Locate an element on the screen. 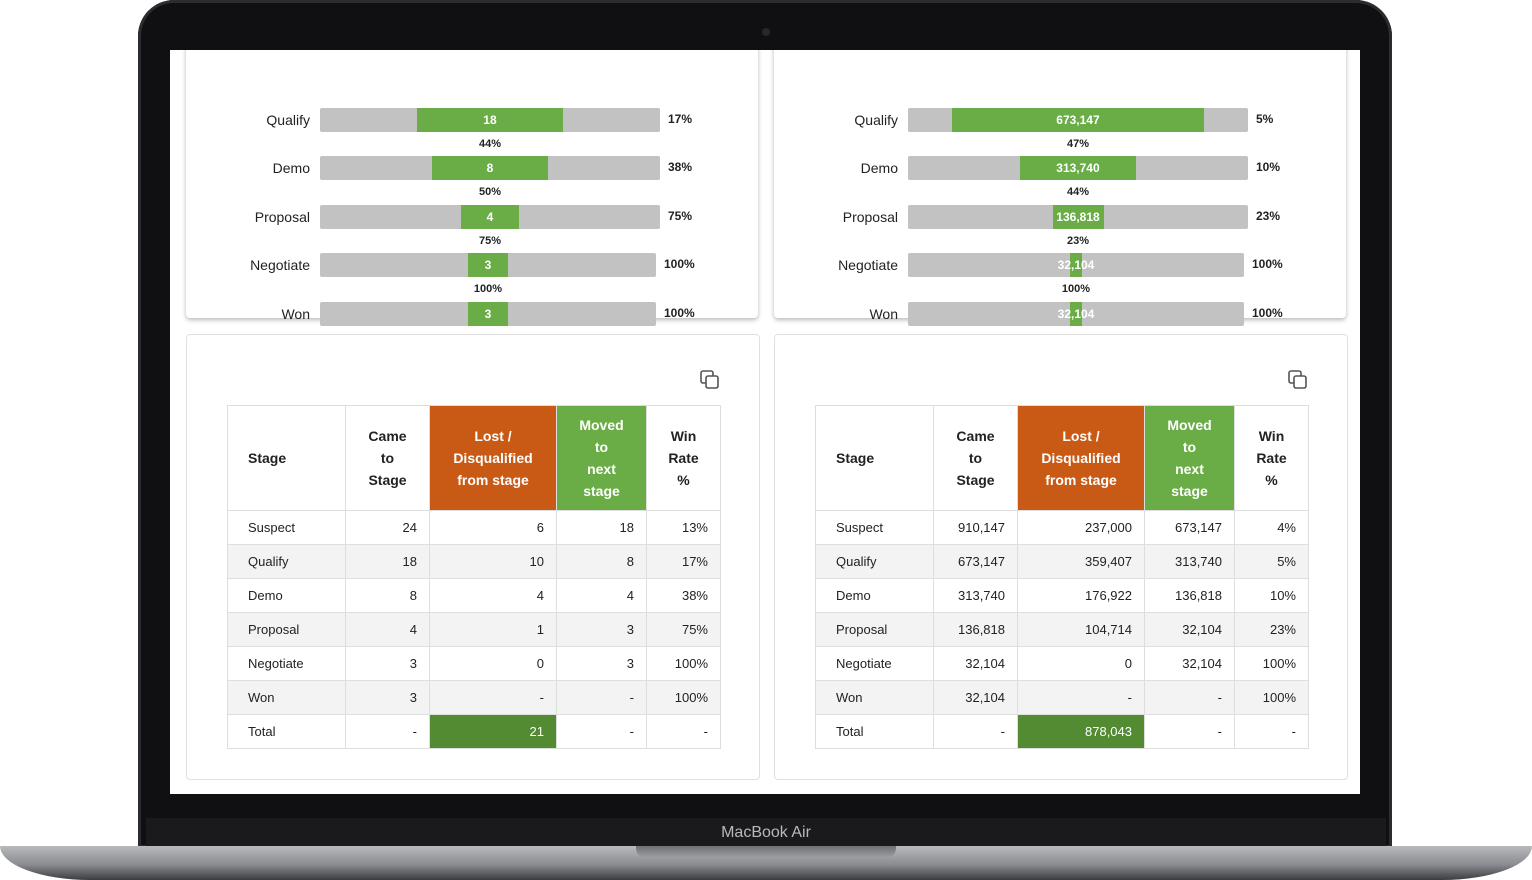  funnel-stage-label: Negotiate is located at coordinates (280, 265).